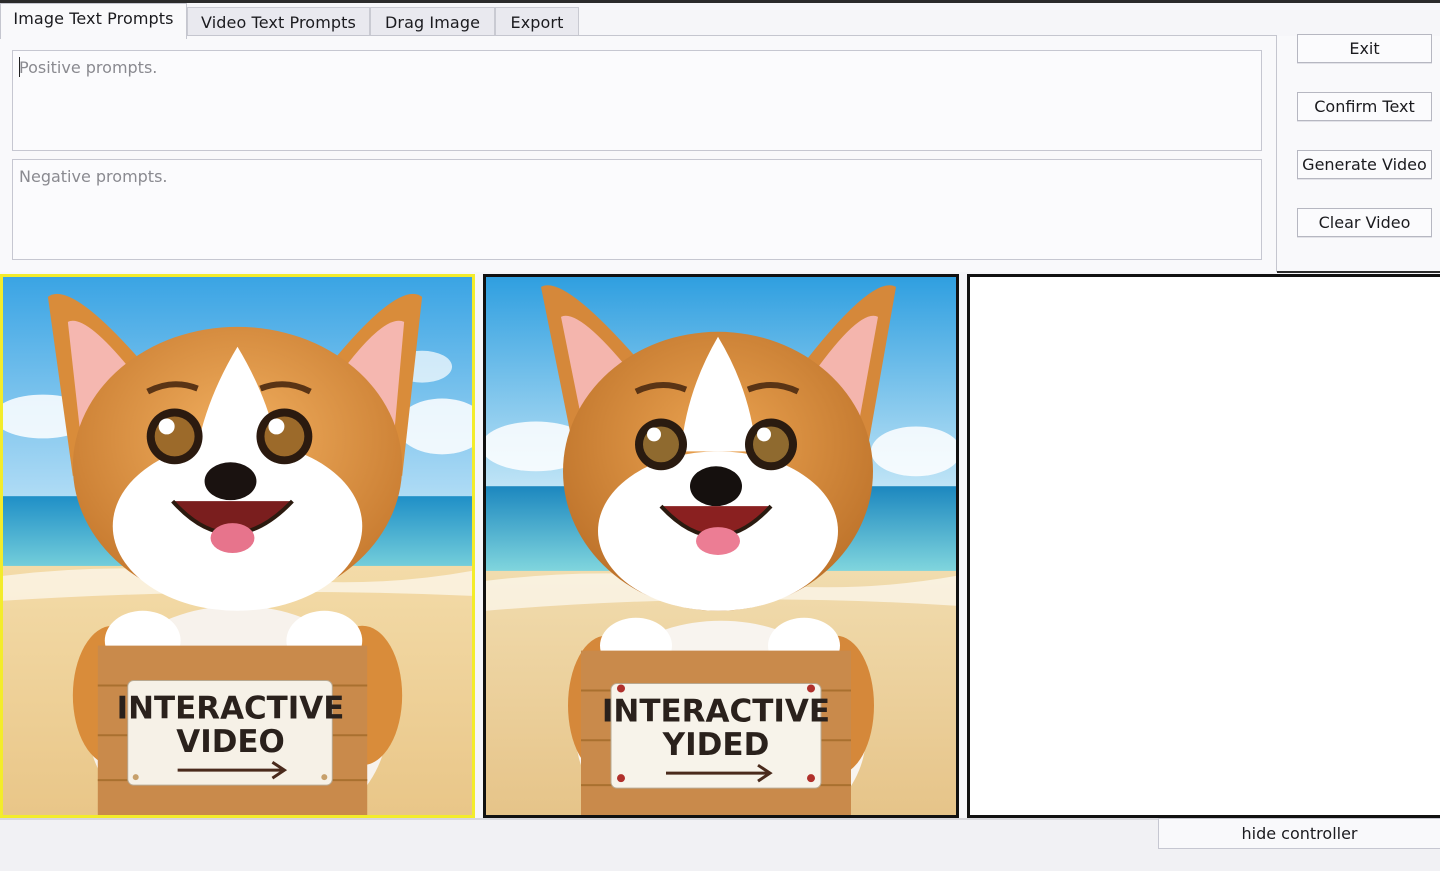  I want to click on tab-image-text-prompts: Image Text Prompts, so click(93, 21).